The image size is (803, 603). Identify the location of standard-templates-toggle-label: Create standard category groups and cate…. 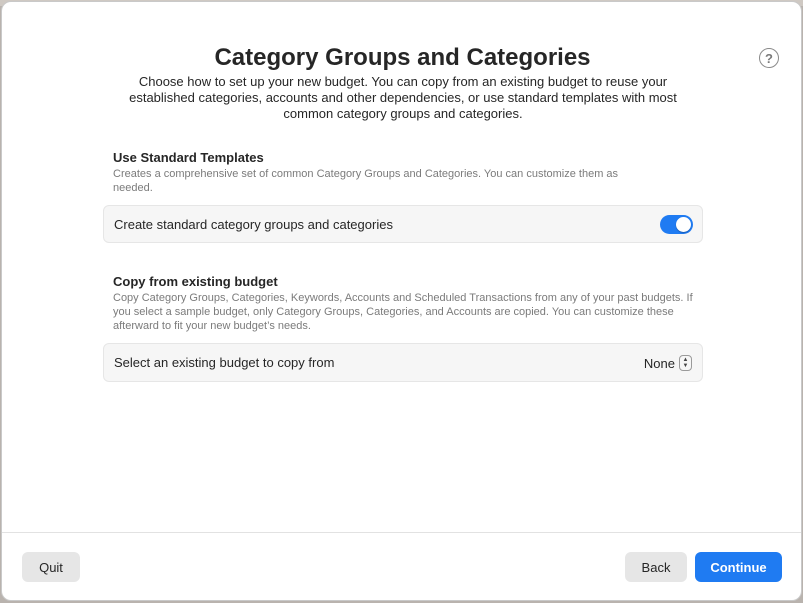
(253, 224).